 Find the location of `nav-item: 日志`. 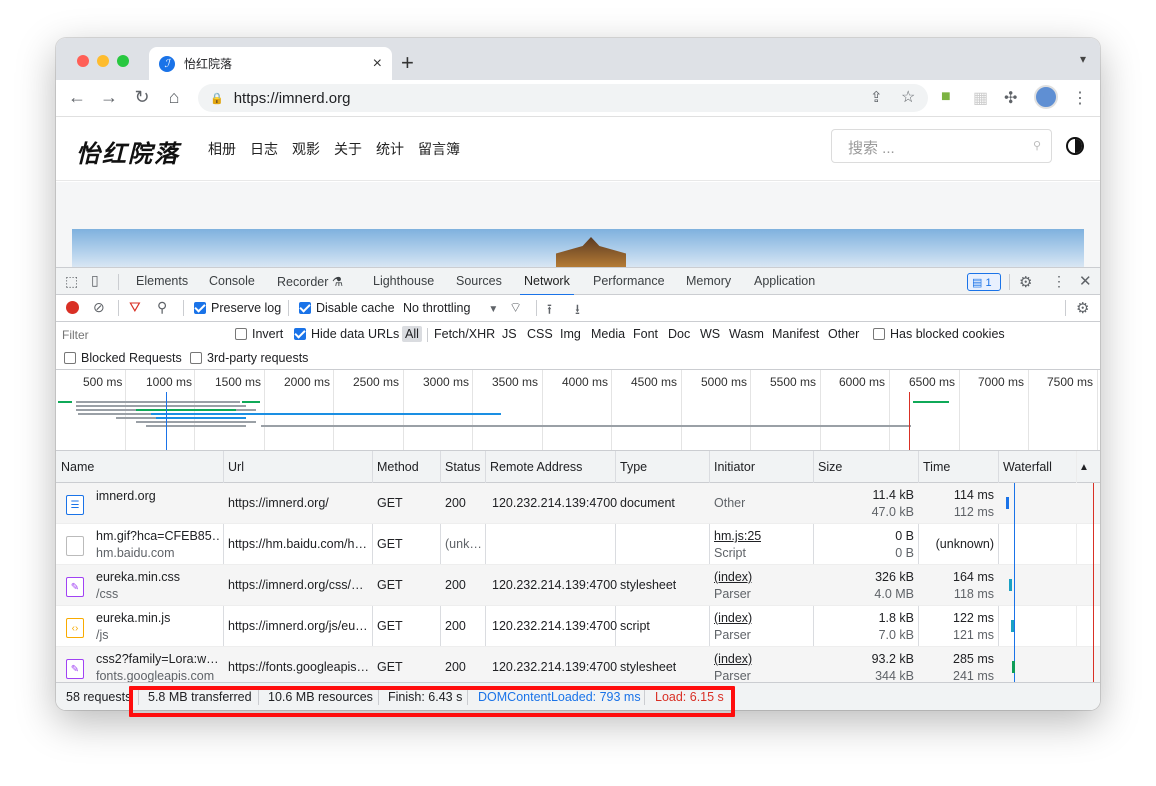

nav-item: 日志 is located at coordinates (264, 149).